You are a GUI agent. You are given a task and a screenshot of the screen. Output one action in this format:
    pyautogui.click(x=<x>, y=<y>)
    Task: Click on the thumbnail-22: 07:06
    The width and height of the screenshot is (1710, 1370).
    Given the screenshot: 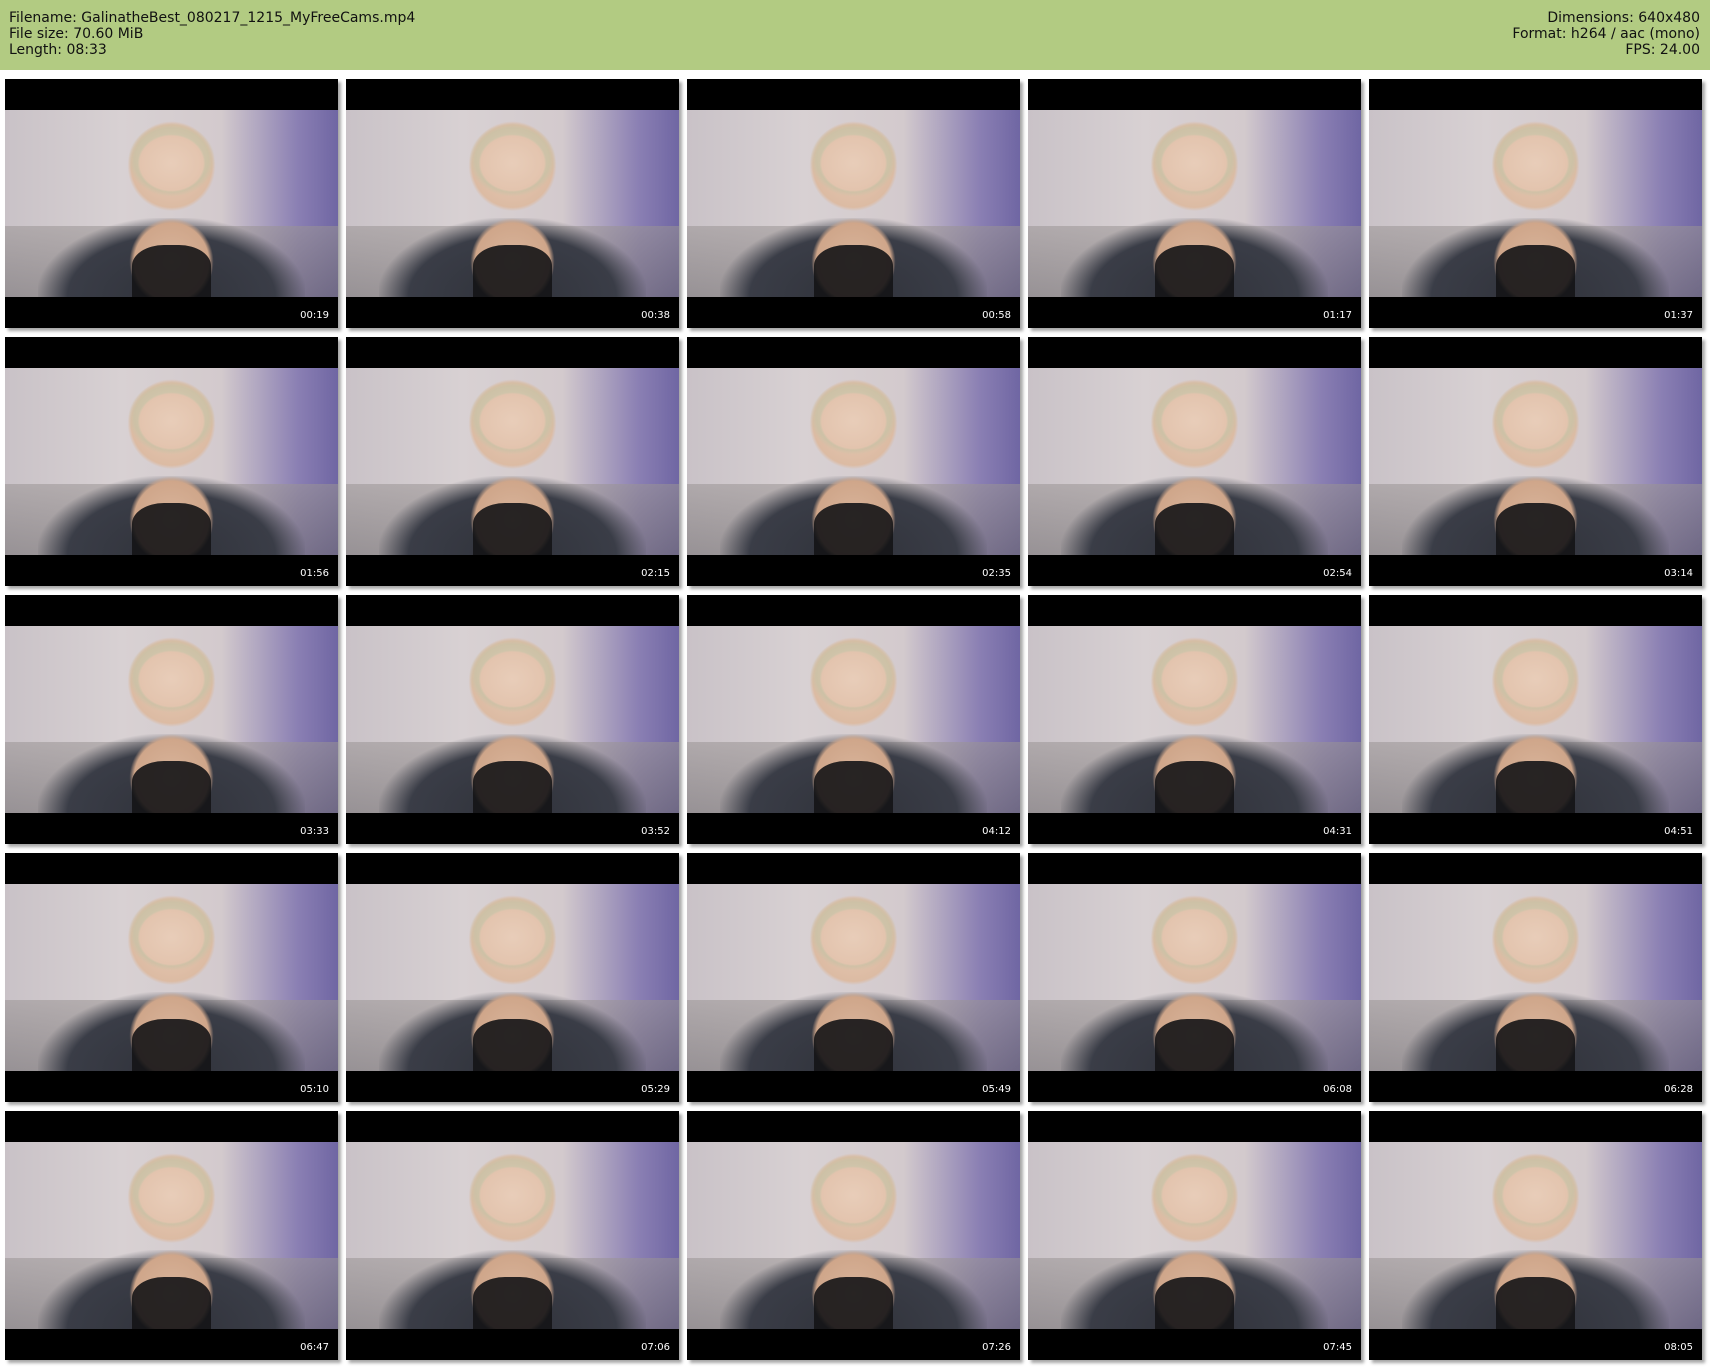 What is the action you would take?
    pyautogui.click(x=512, y=1235)
    